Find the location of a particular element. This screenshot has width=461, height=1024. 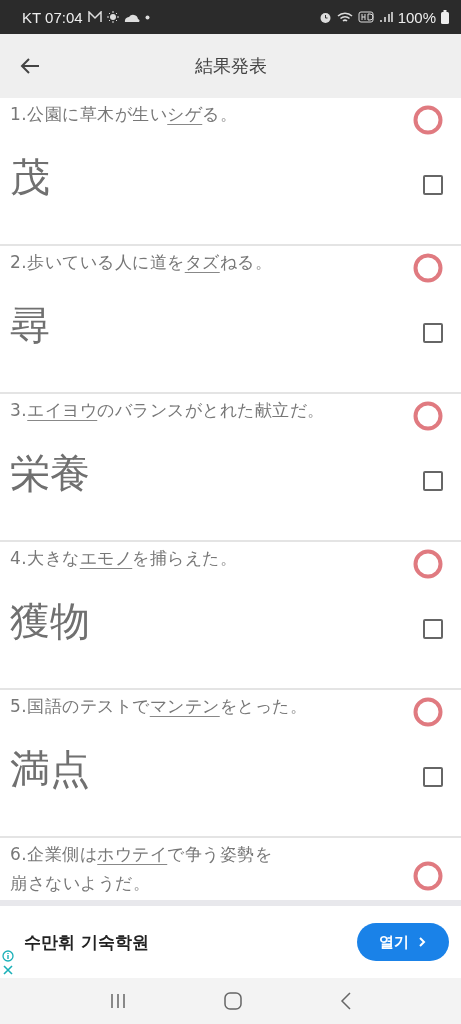

answer-kanji: 尋 is located at coordinates (30, 325).